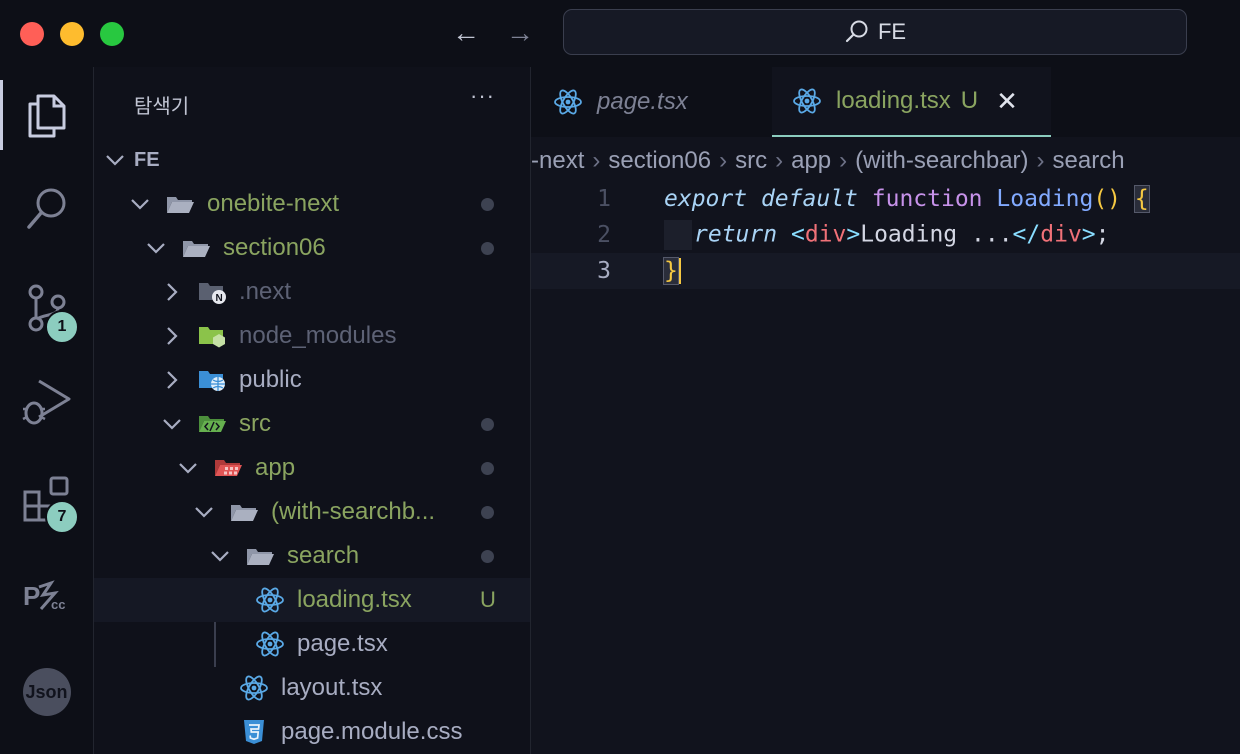  I want to click on search-activity, so click(46, 209).